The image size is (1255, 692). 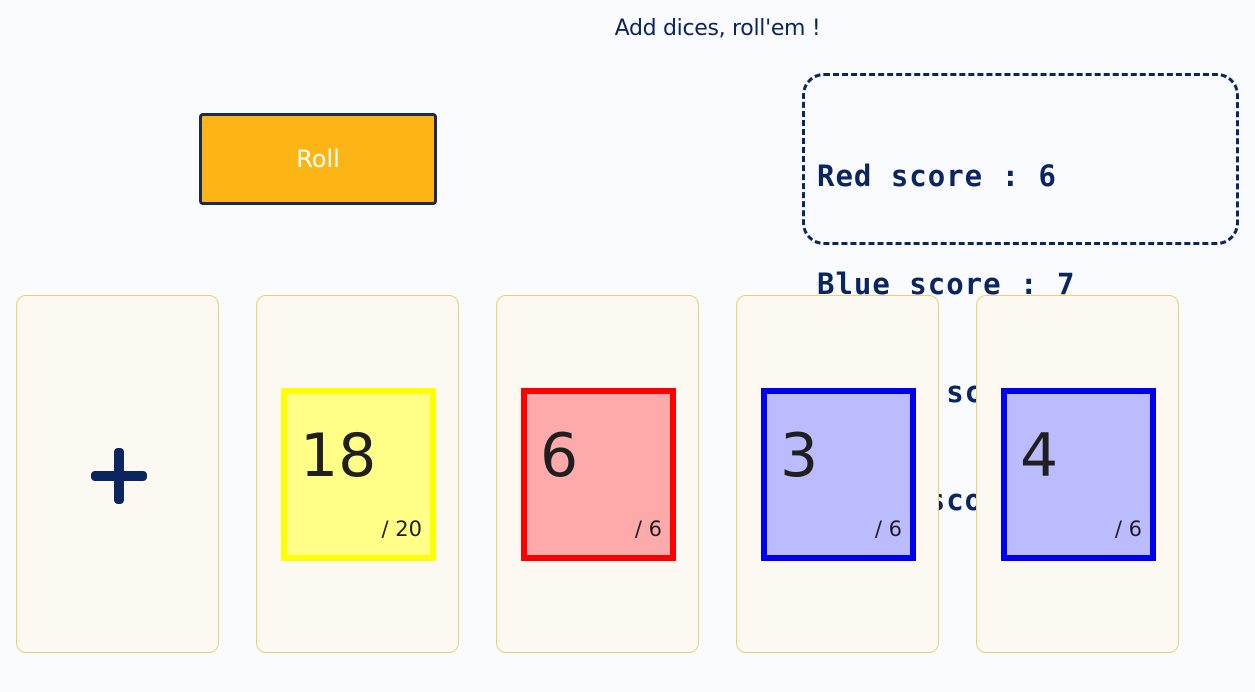 I want to click on die-blue: 4 / 6, so click(x=1078, y=474).